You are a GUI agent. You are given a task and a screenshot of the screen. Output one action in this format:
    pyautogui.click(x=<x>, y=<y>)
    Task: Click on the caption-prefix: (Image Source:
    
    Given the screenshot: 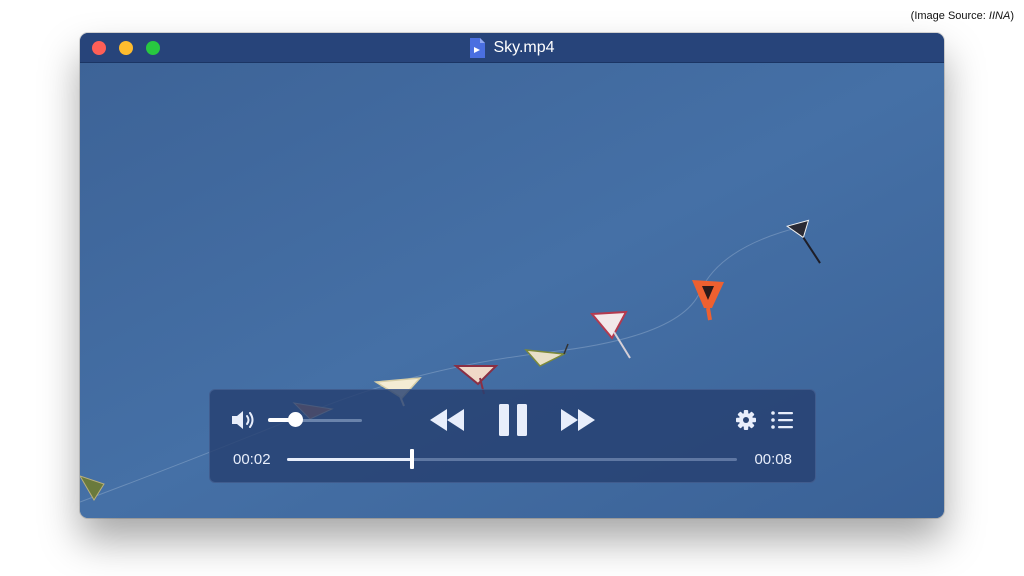 What is the action you would take?
    pyautogui.click(x=949, y=16)
    